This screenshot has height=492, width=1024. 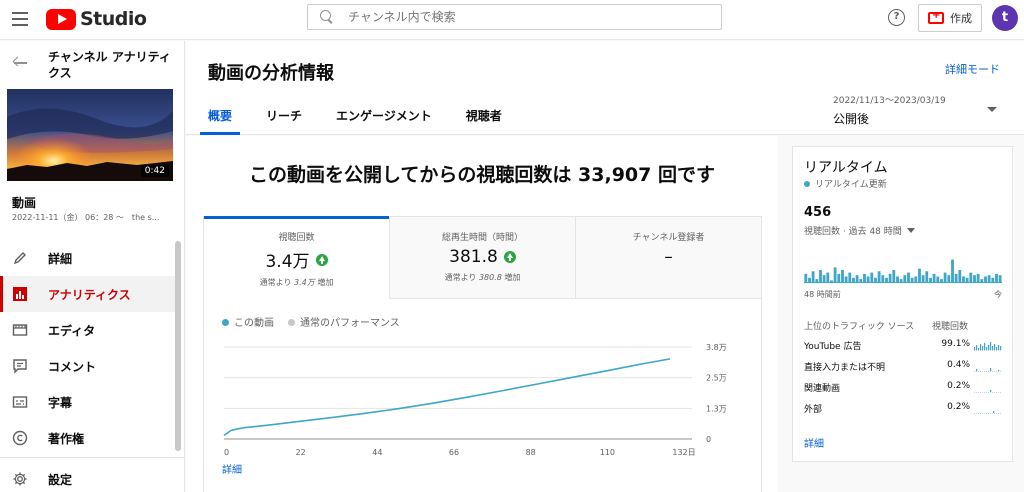 What do you see at coordinates (384, 116) in the screenshot?
I see `tab-engagement: エンゲージメント` at bounding box center [384, 116].